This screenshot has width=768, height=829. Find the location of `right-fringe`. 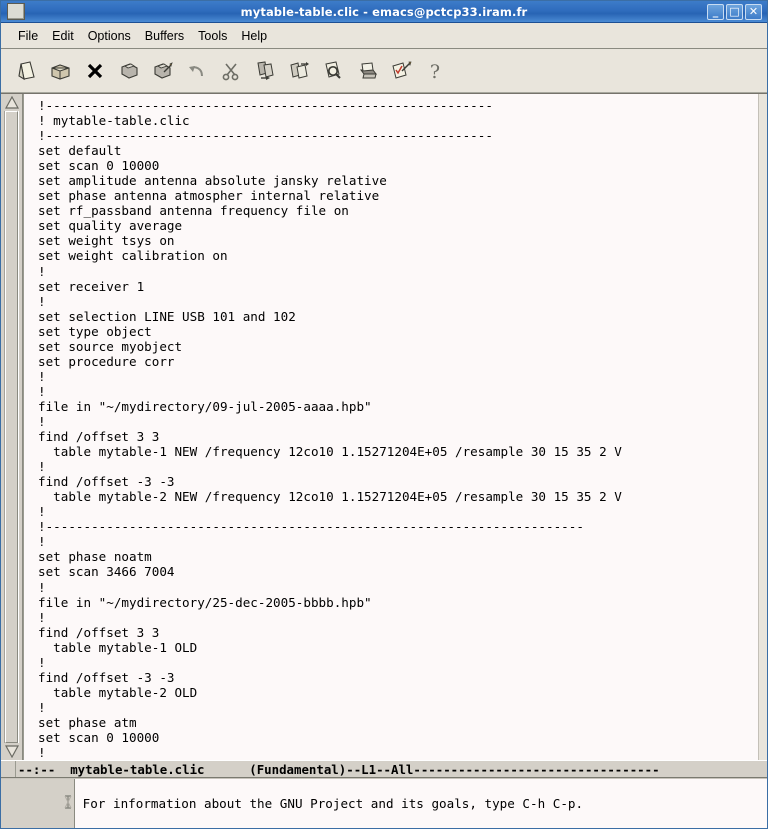

right-fringe is located at coordinates (762, 427).